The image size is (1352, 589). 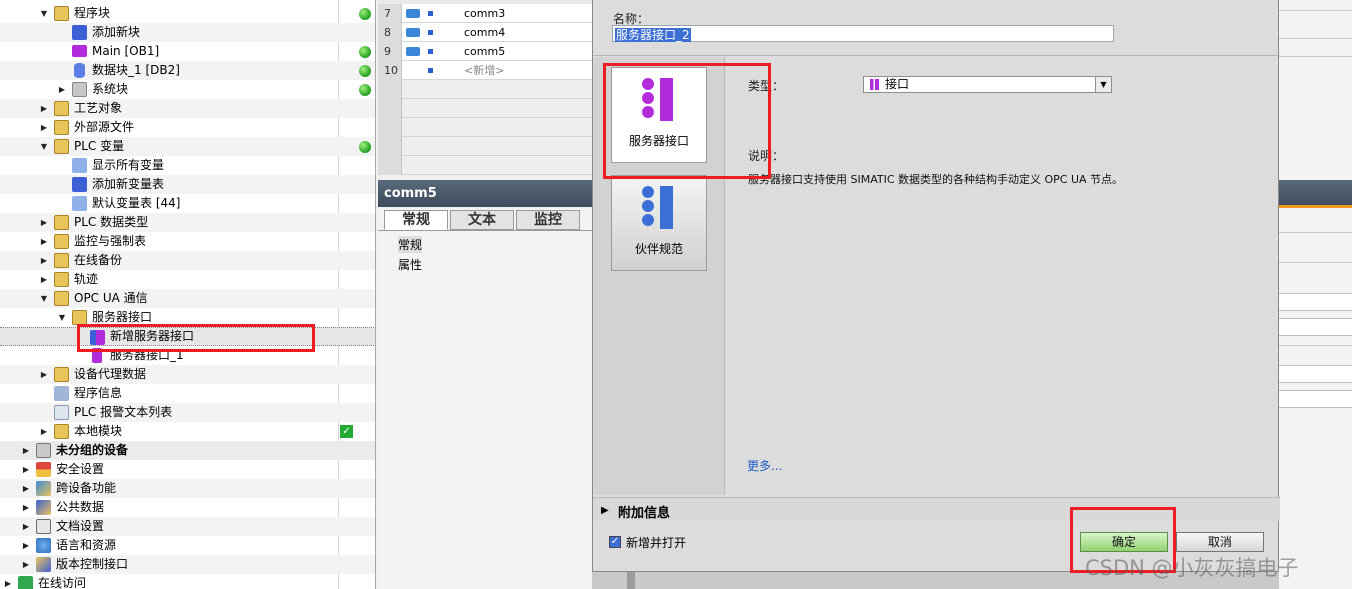 I want to click on name-value: 服务器接口_2, so click(x=653, y=35).